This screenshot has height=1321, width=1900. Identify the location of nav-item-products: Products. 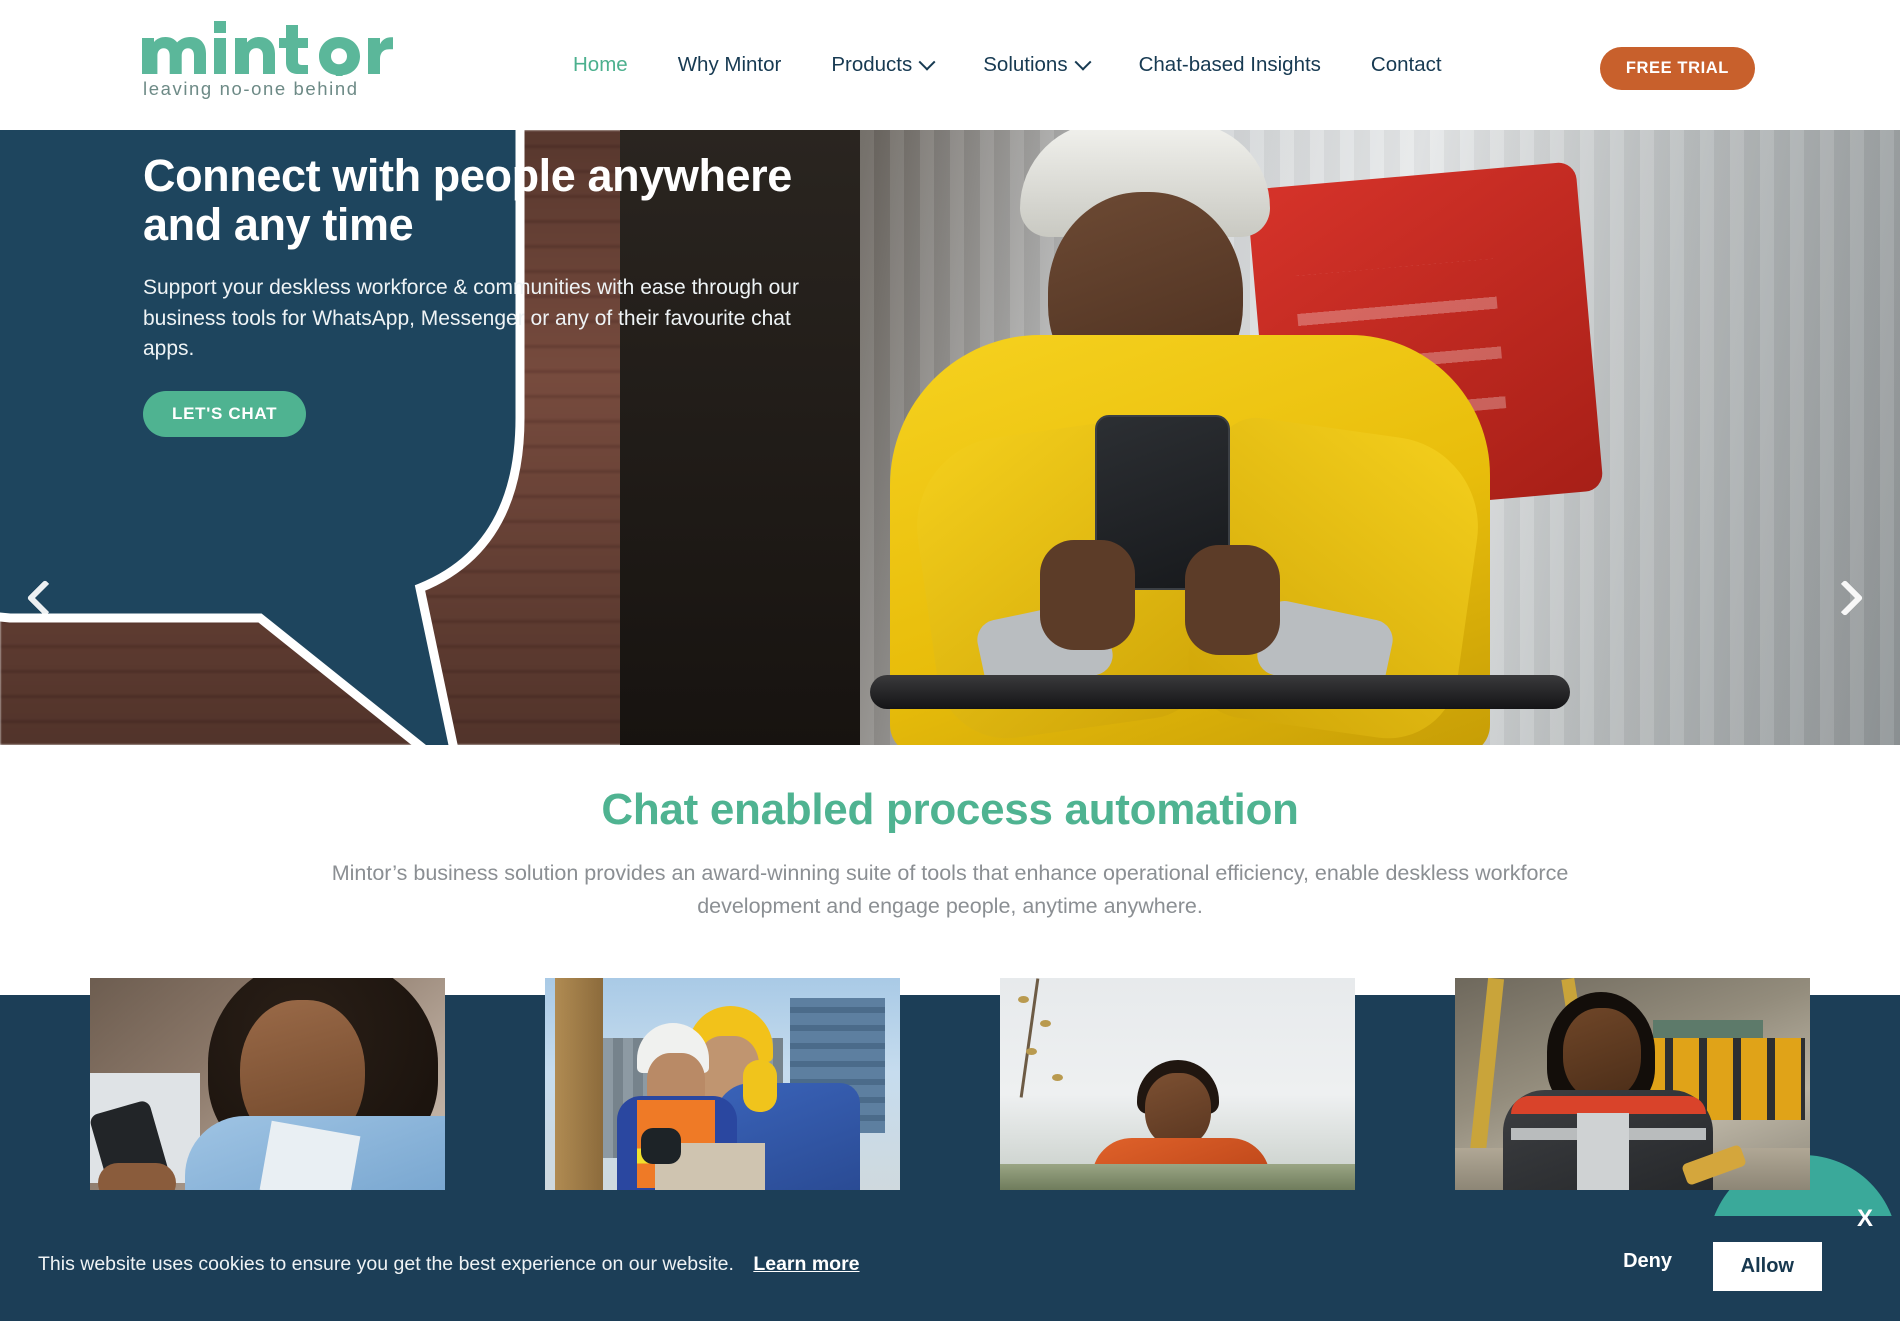
(882, 65).